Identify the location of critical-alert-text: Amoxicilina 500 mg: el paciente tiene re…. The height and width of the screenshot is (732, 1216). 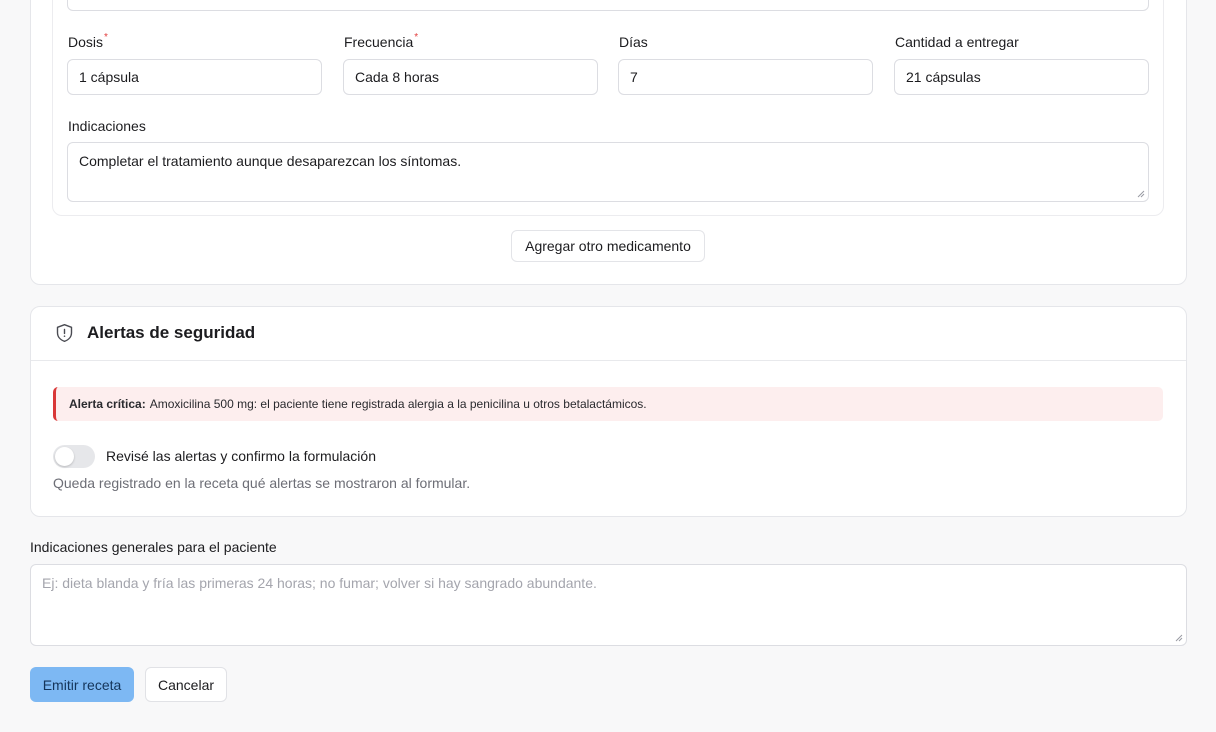
(398, 404).